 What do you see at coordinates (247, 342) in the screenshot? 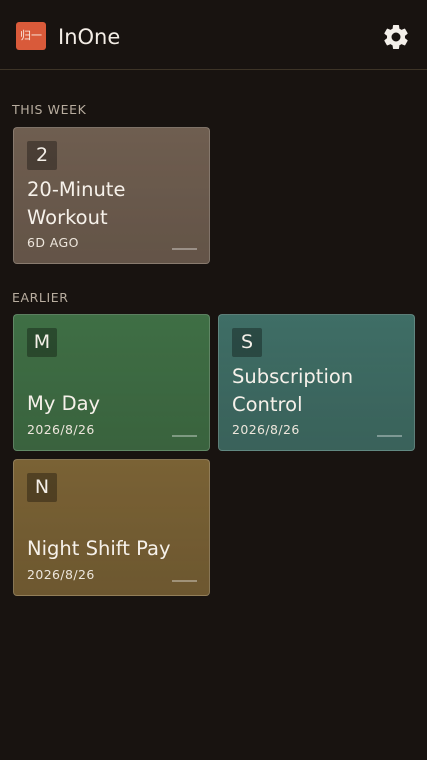
I see `card-badge: S` at bounding box center [247, 342].